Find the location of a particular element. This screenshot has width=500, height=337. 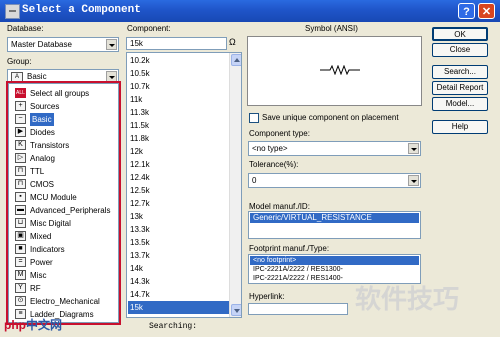

component-item: 13.7k is located at coordinates (178, 255).